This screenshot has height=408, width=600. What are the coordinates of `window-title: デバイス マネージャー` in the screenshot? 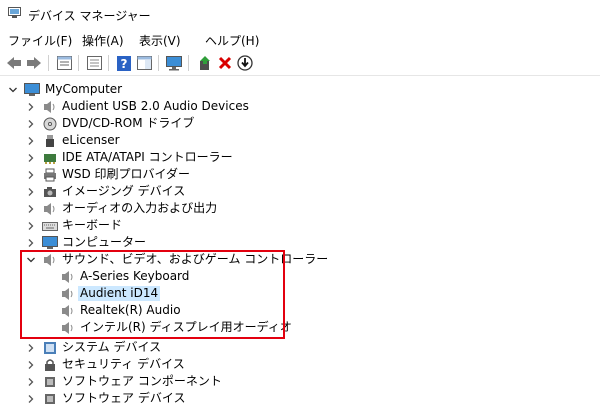 It's located at (89, 16).